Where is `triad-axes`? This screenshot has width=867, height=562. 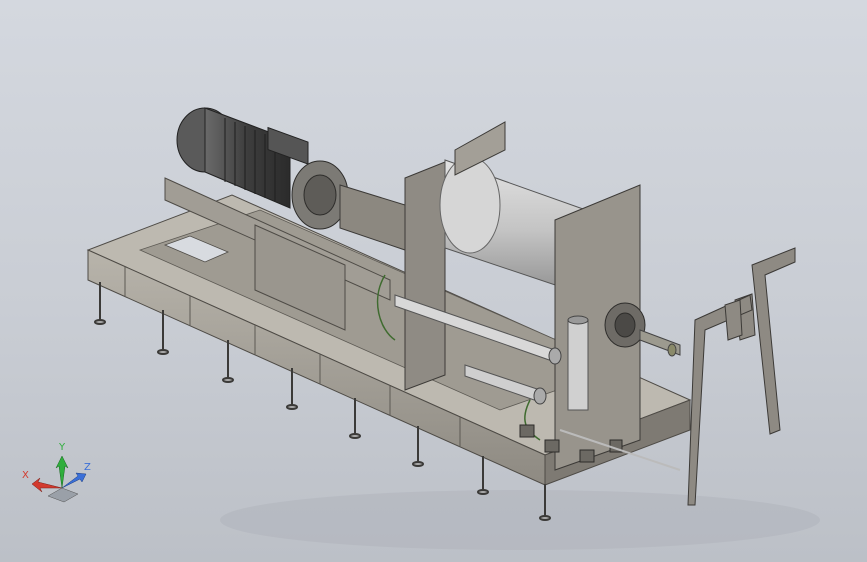 triad-axes is located at coordinates (59, 479).